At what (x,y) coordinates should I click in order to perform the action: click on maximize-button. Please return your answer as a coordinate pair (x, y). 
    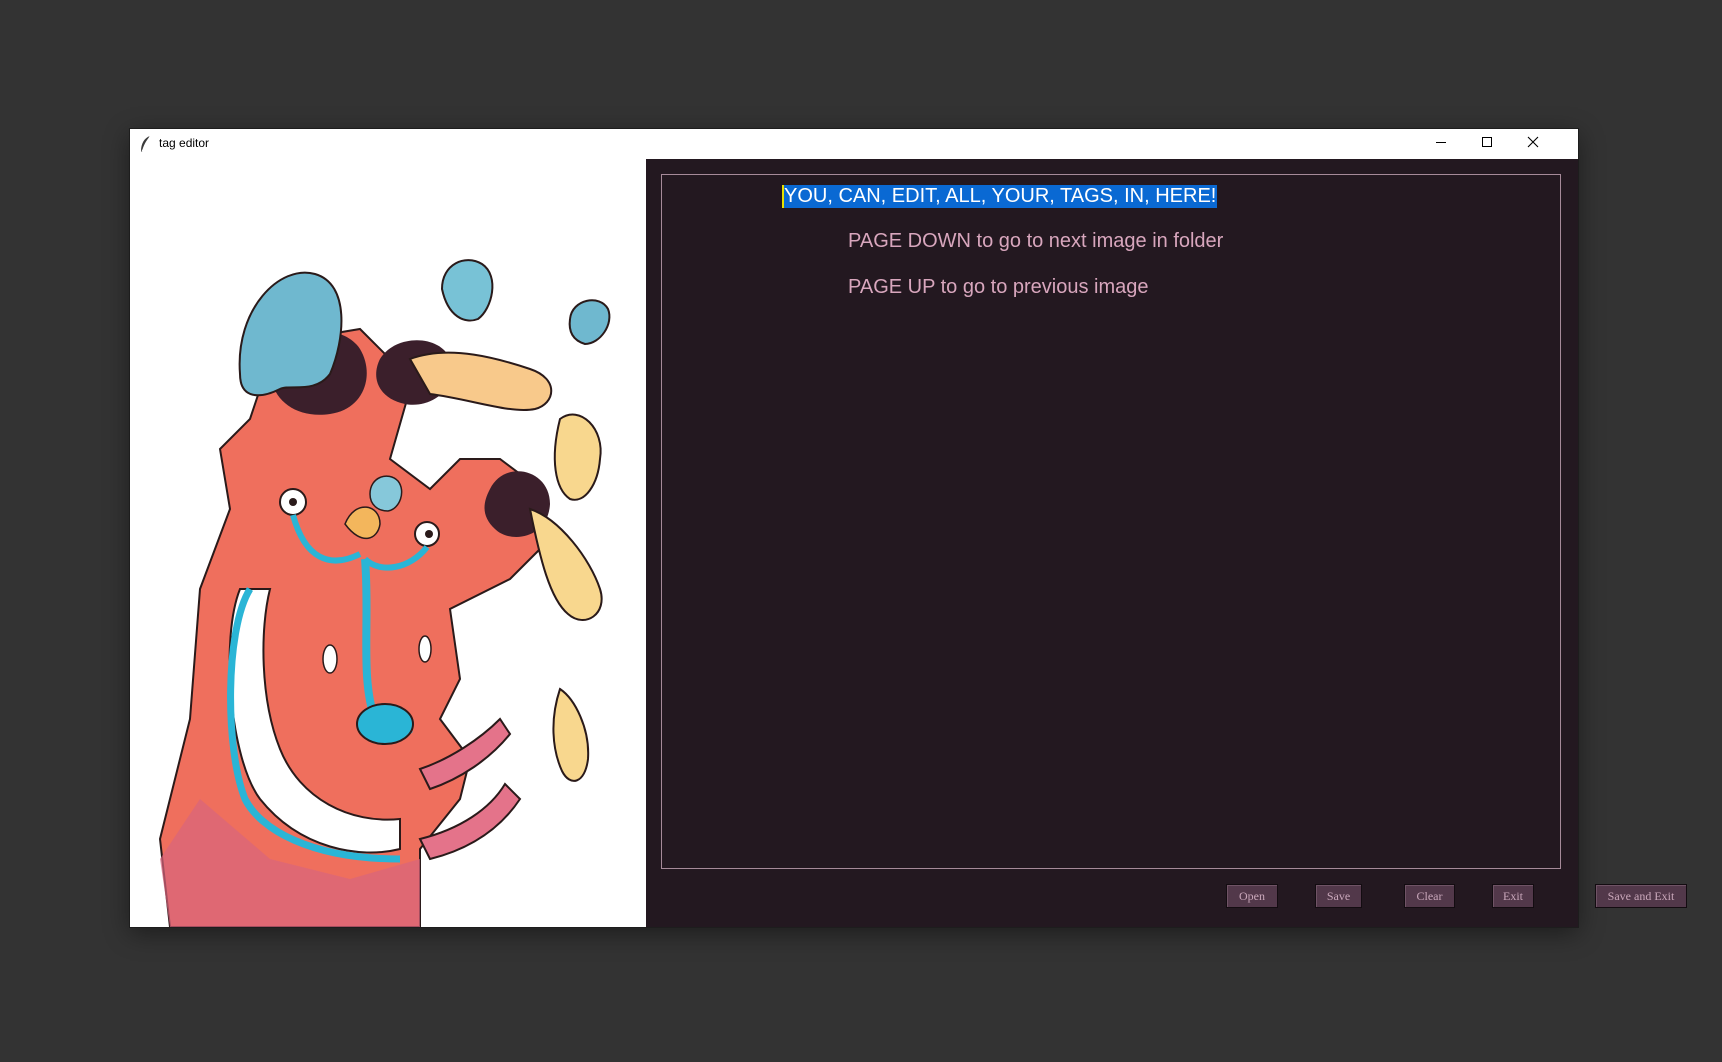
    Looking at the image, I should click on (1487, 144).